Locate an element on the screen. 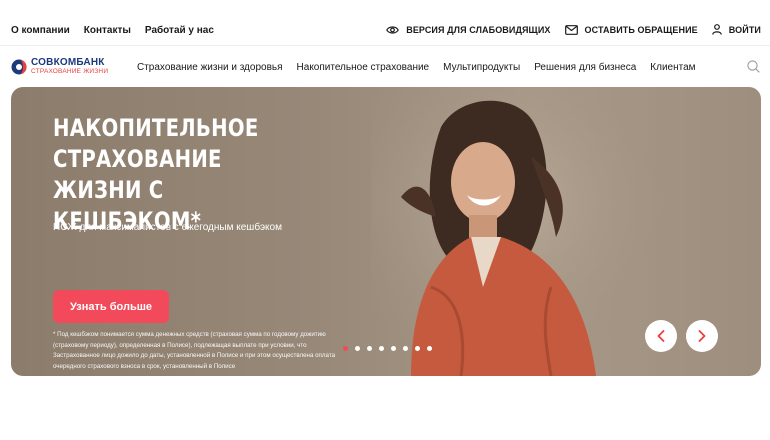 The width and height of the screenshot is (770, 440). learn-more-button: Узнать больше is located at coordinates (111, 306).